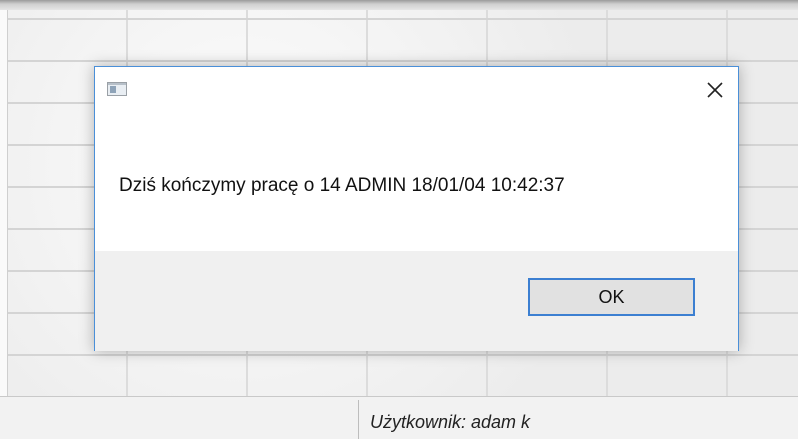 The height and width of the screenshot is (439, 798). I want to click on app-window-icon, so click(117, 89).